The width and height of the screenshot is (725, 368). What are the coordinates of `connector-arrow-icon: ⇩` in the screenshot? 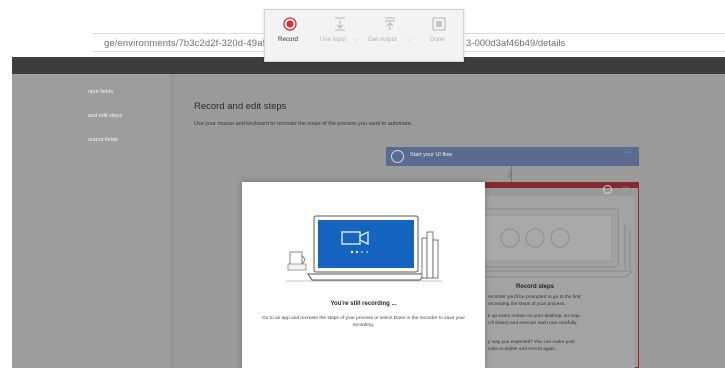 It's located at (510, 175).